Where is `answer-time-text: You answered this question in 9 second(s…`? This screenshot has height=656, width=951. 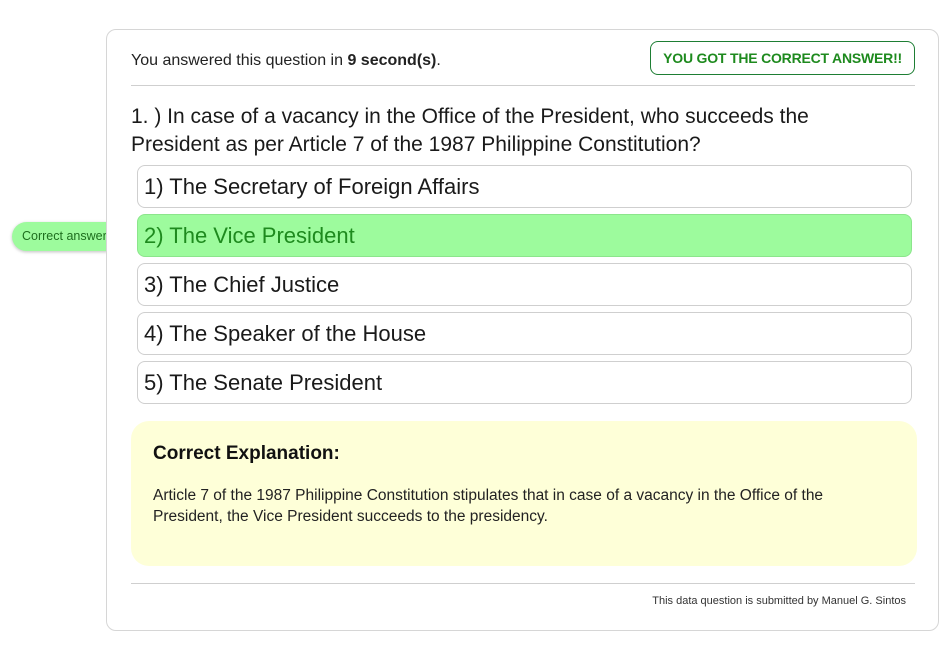 answer-time-text: You answered this question in 9 second(s… is located at coordinates (286, 61).